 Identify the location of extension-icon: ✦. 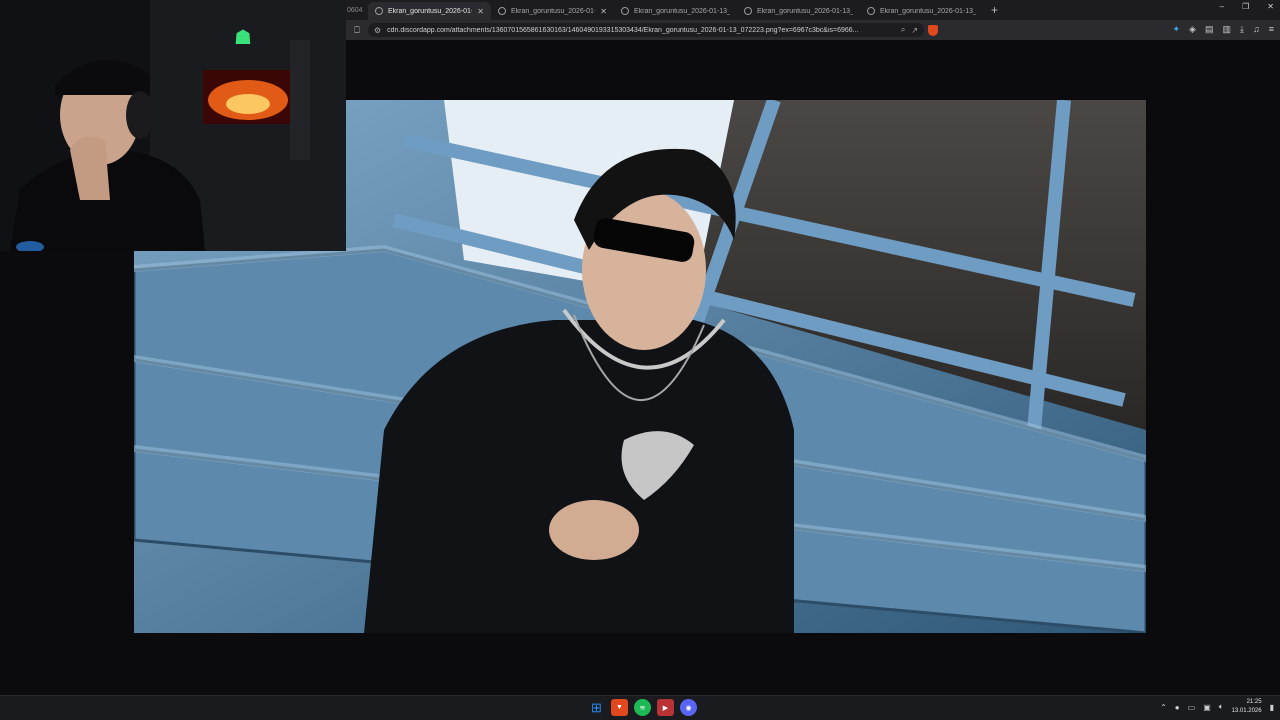
(1177, 29).